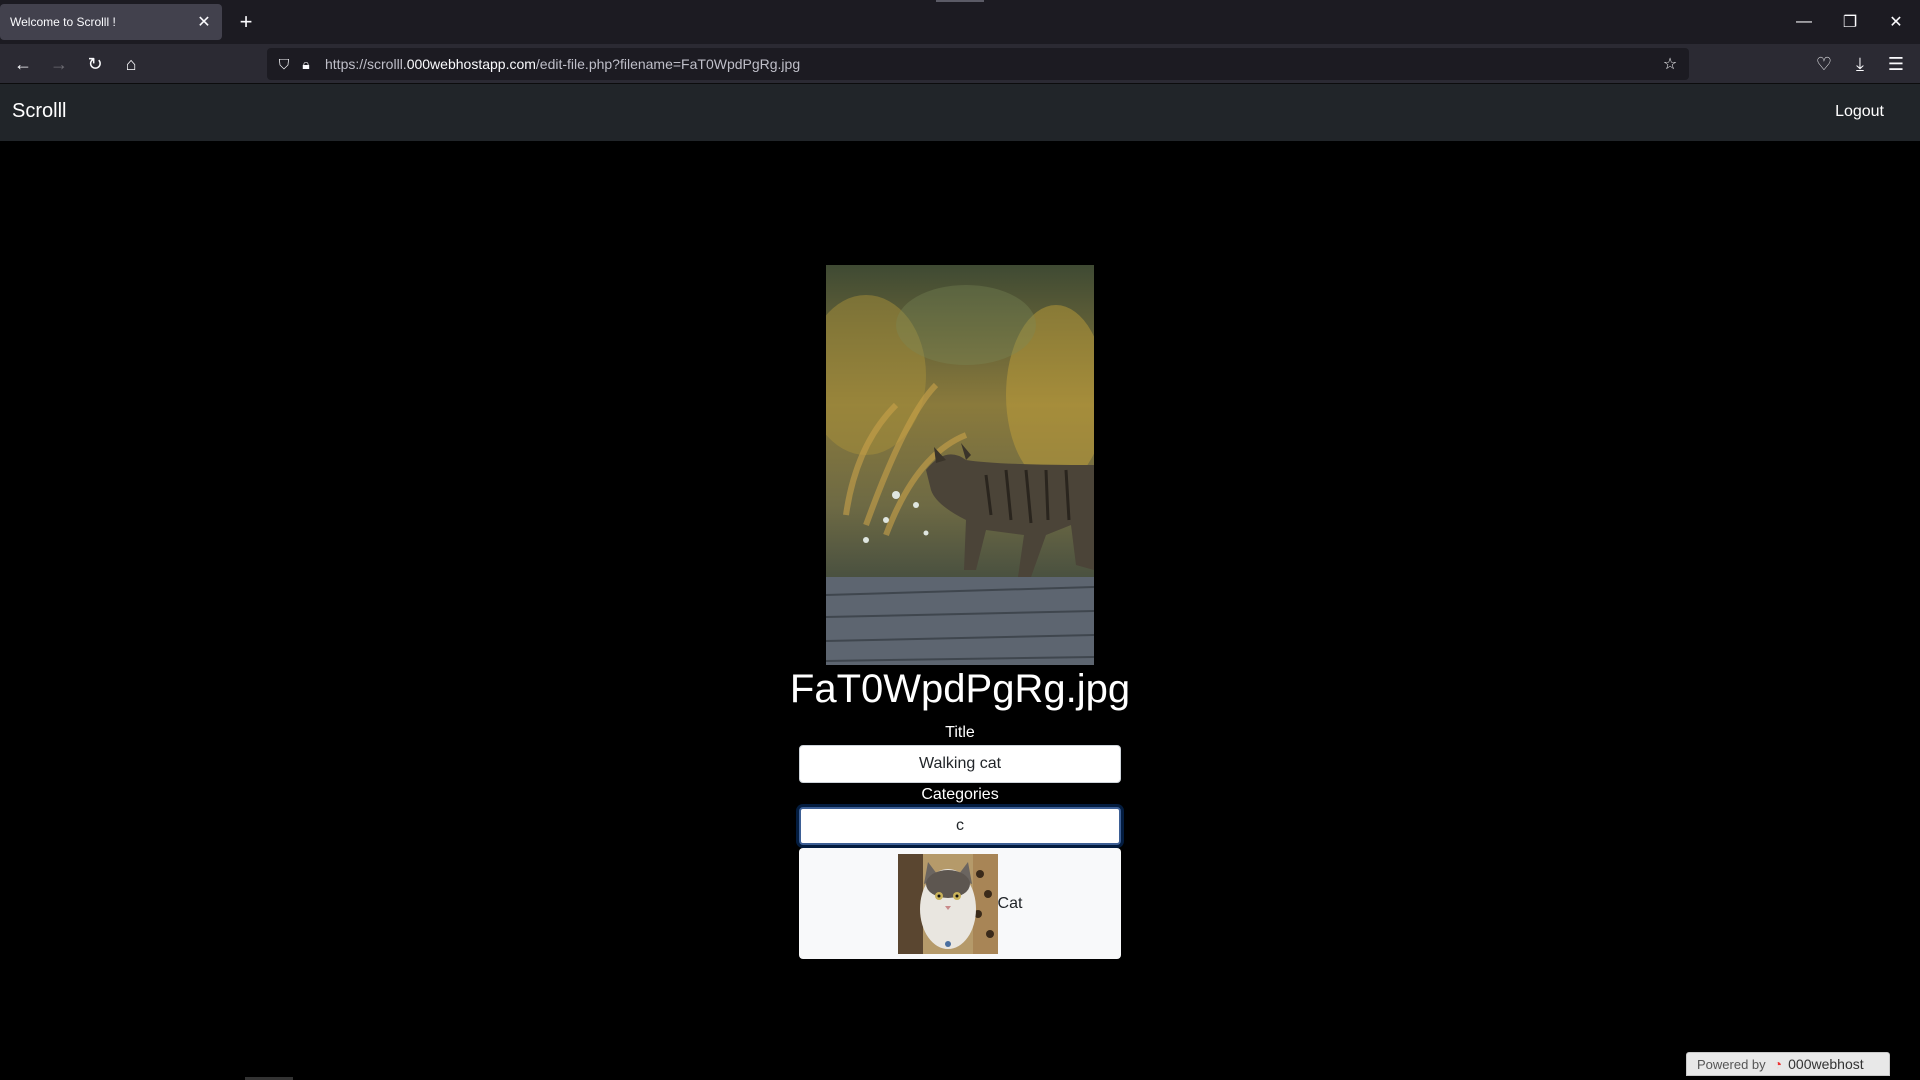  Describe the element at coordinates (960, 1) in the screenshot. I see `drag-notch` at that location.